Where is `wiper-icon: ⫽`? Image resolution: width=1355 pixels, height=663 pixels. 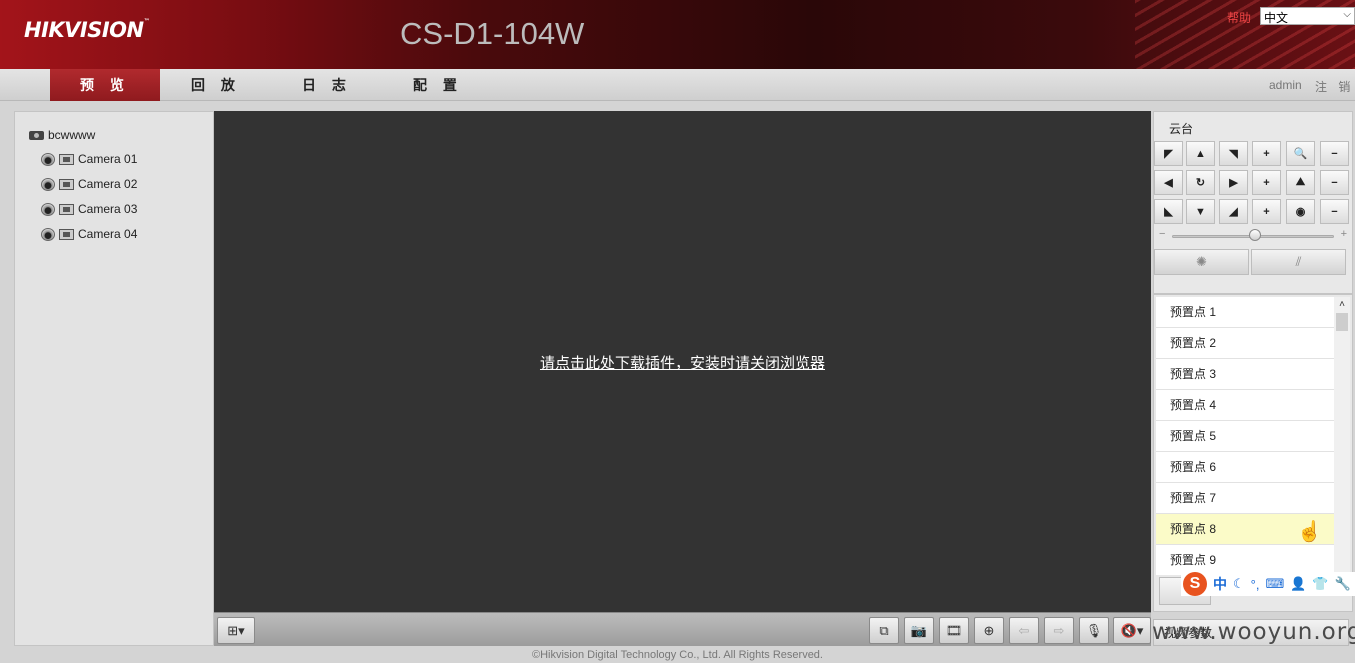 wiper-icon: ⫽ is located at coordinates (1298, 262).